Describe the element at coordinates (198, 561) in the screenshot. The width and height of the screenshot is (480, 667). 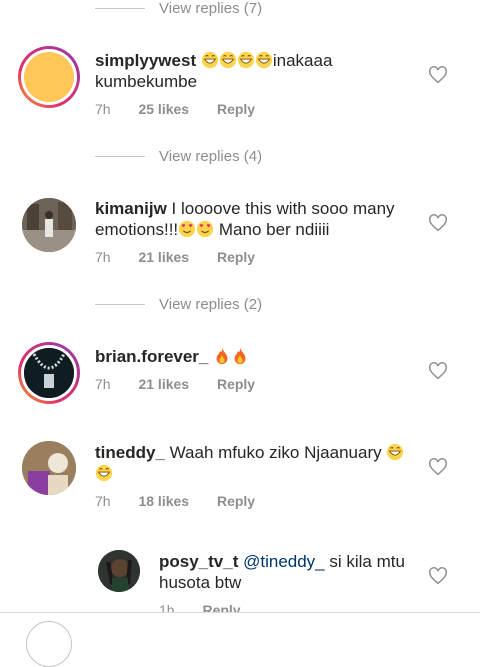
I see `comment-username: posy_tv_t` at that location.